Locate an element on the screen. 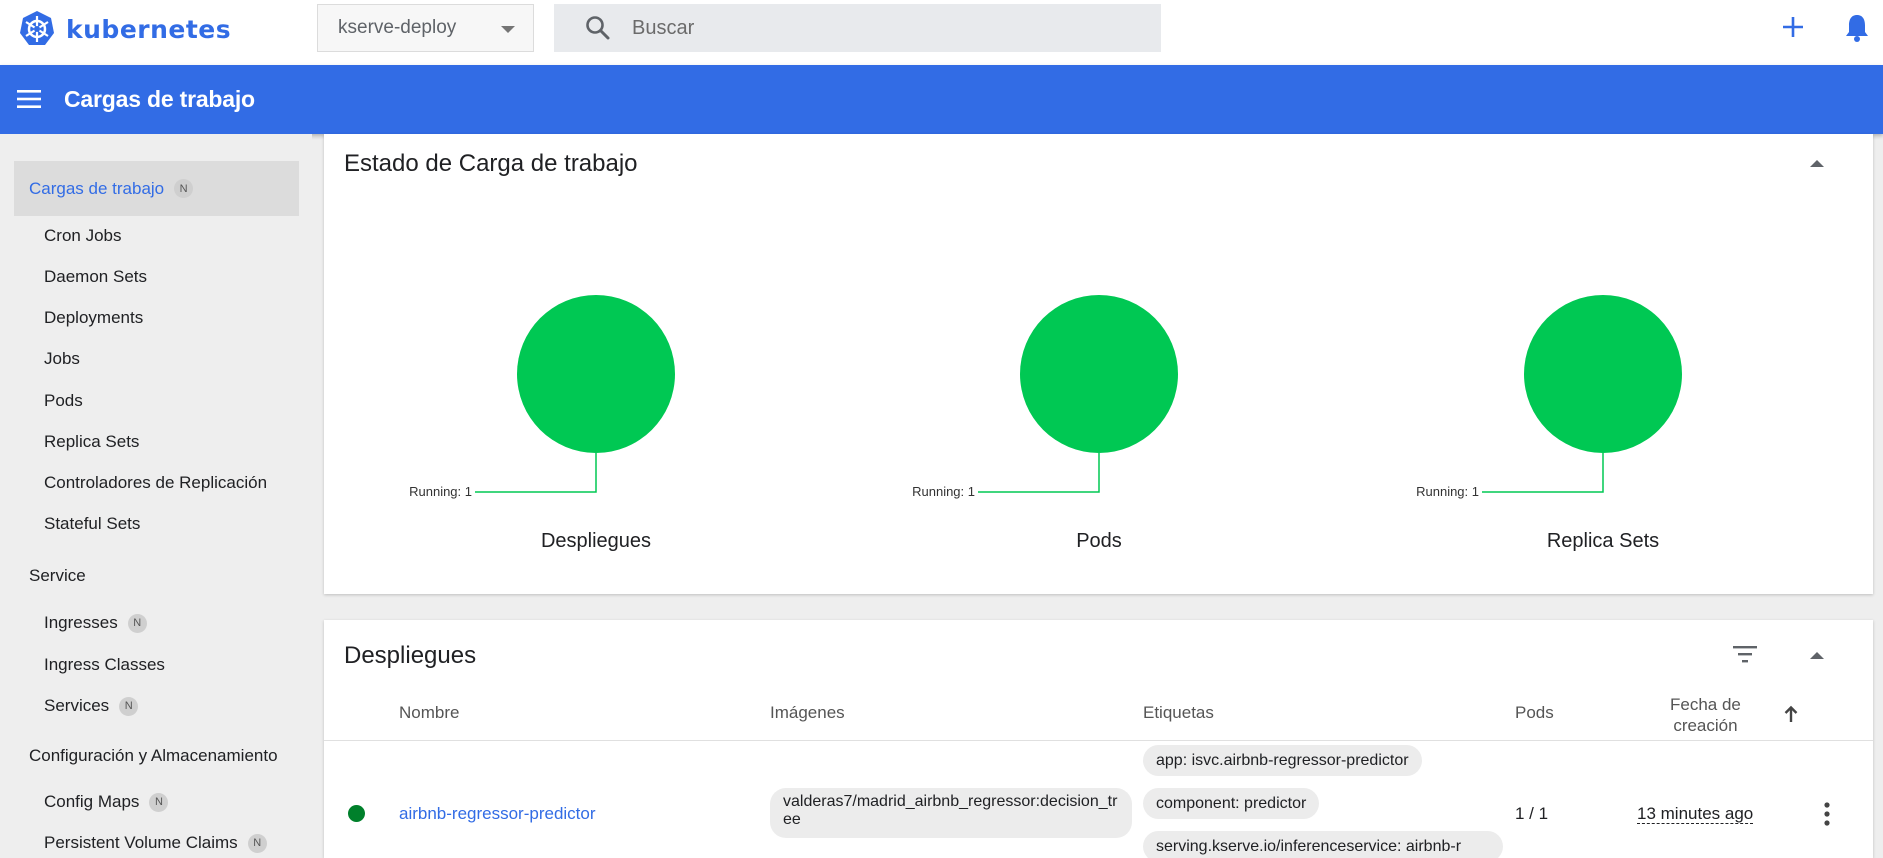 The height and width of the screenshot is (858, 1883). sidebar-item-label: Stateful Sets is located at coordinates (92, 523).